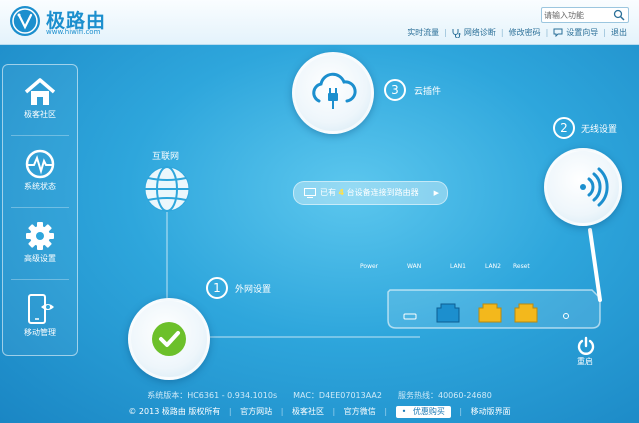 Image resolution: width=639 pixels, height=423 pixels. I want to click on wifi-signal-icon, so click(594, 187).